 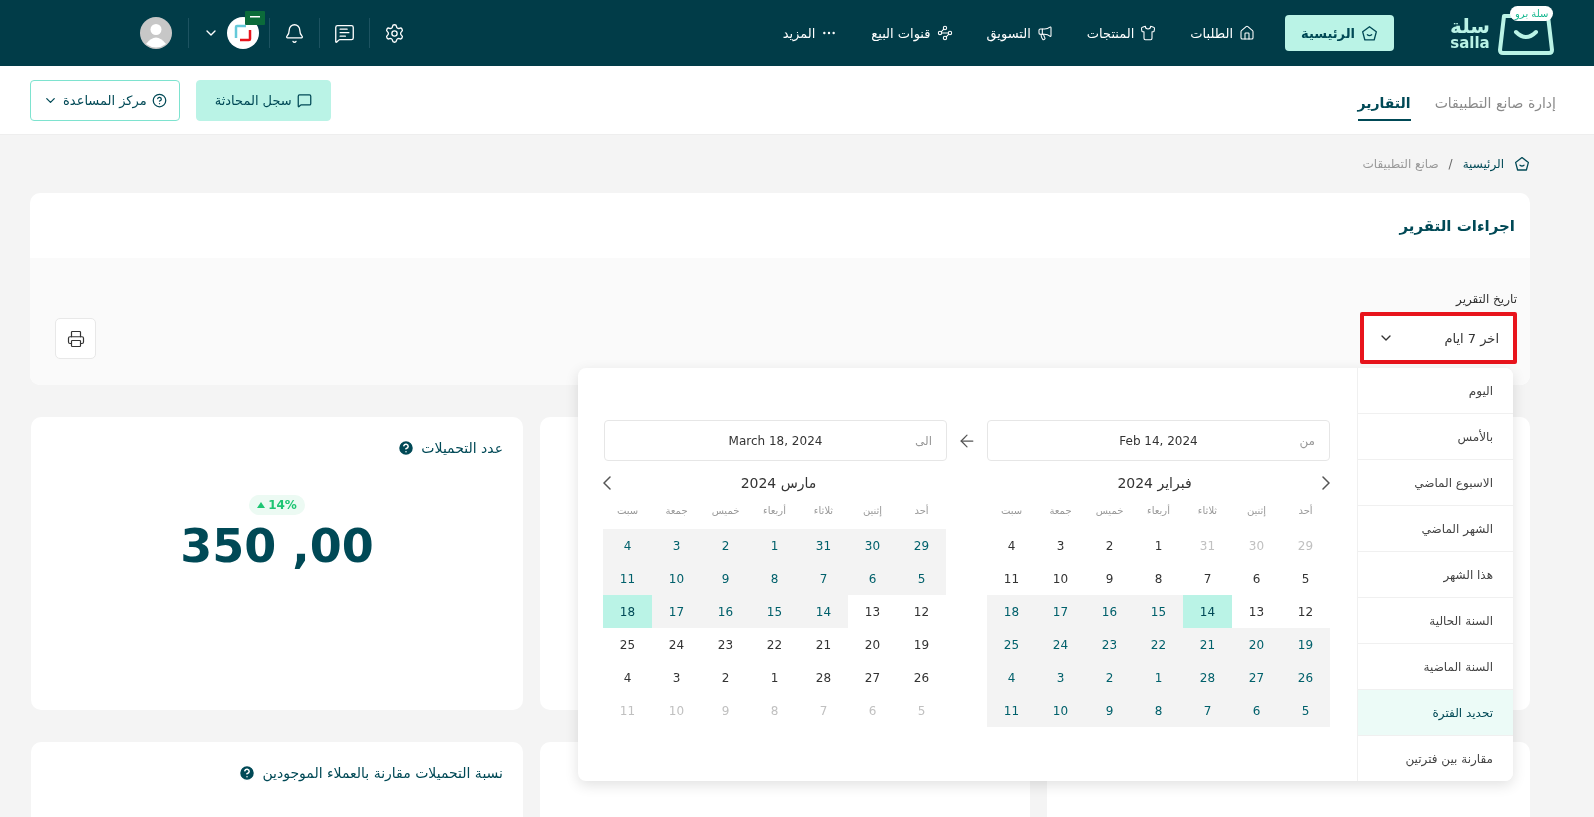 What do you see at coordinates (607, 483) in the screenshot?
I see `chevron-left-icon` at bounding box center [607, 483].